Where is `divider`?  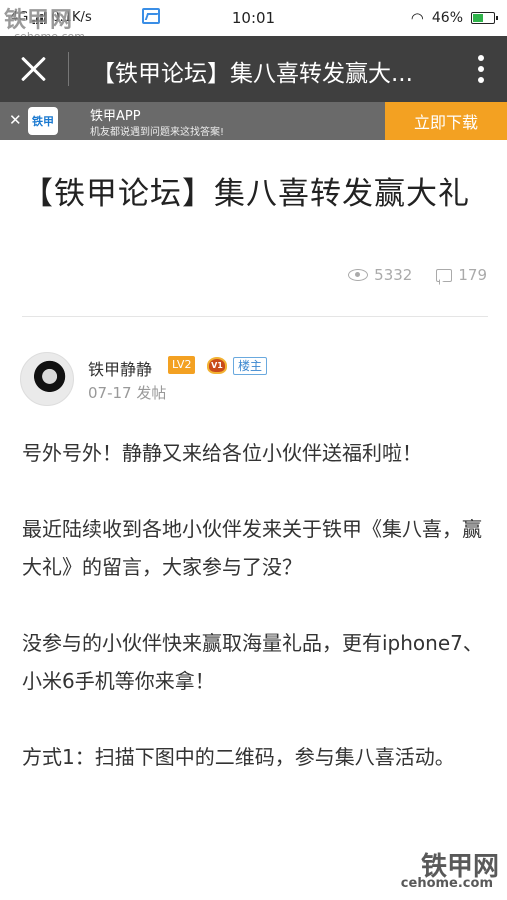 divider is located at coordinates (255, 316).